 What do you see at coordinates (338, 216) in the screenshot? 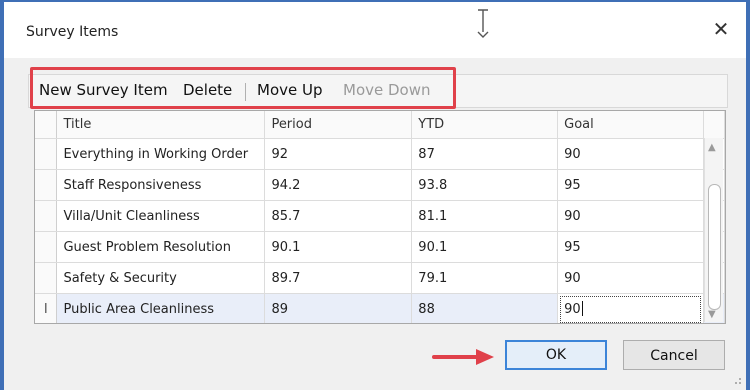
I see `period-cell: 85.7` at bounding box center [338, 216].